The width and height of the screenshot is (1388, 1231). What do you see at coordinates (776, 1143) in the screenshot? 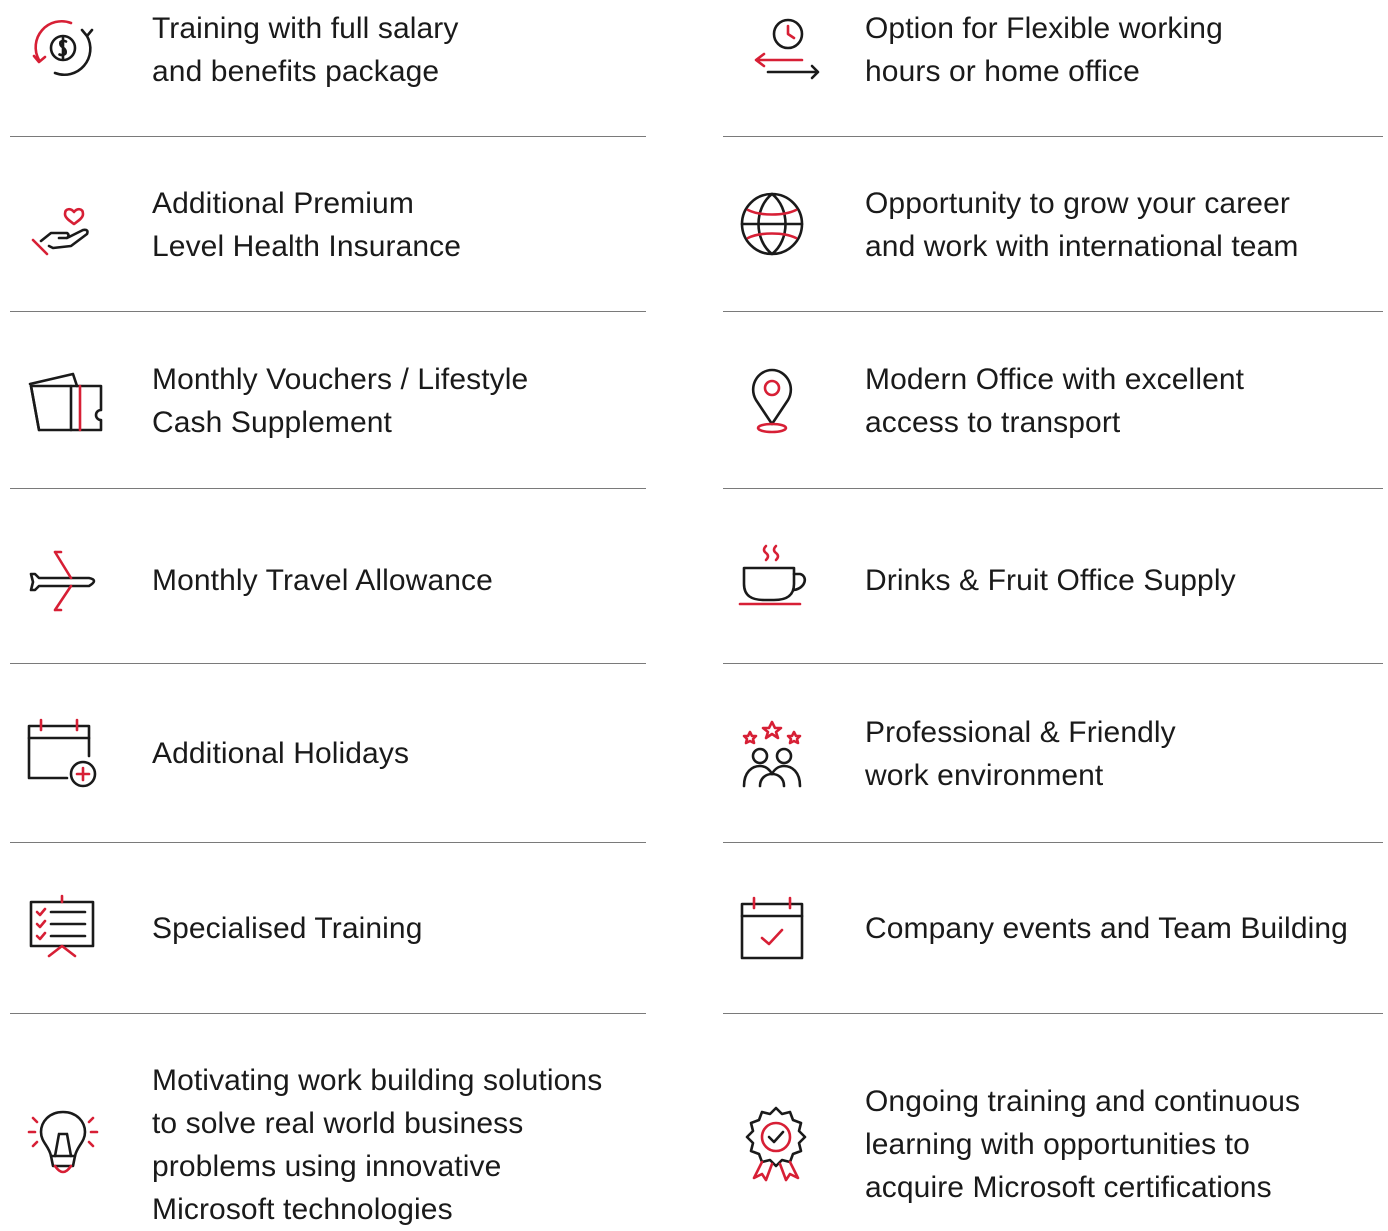
I see `certificate-badge-icon` at bounding box center [776, 1143].